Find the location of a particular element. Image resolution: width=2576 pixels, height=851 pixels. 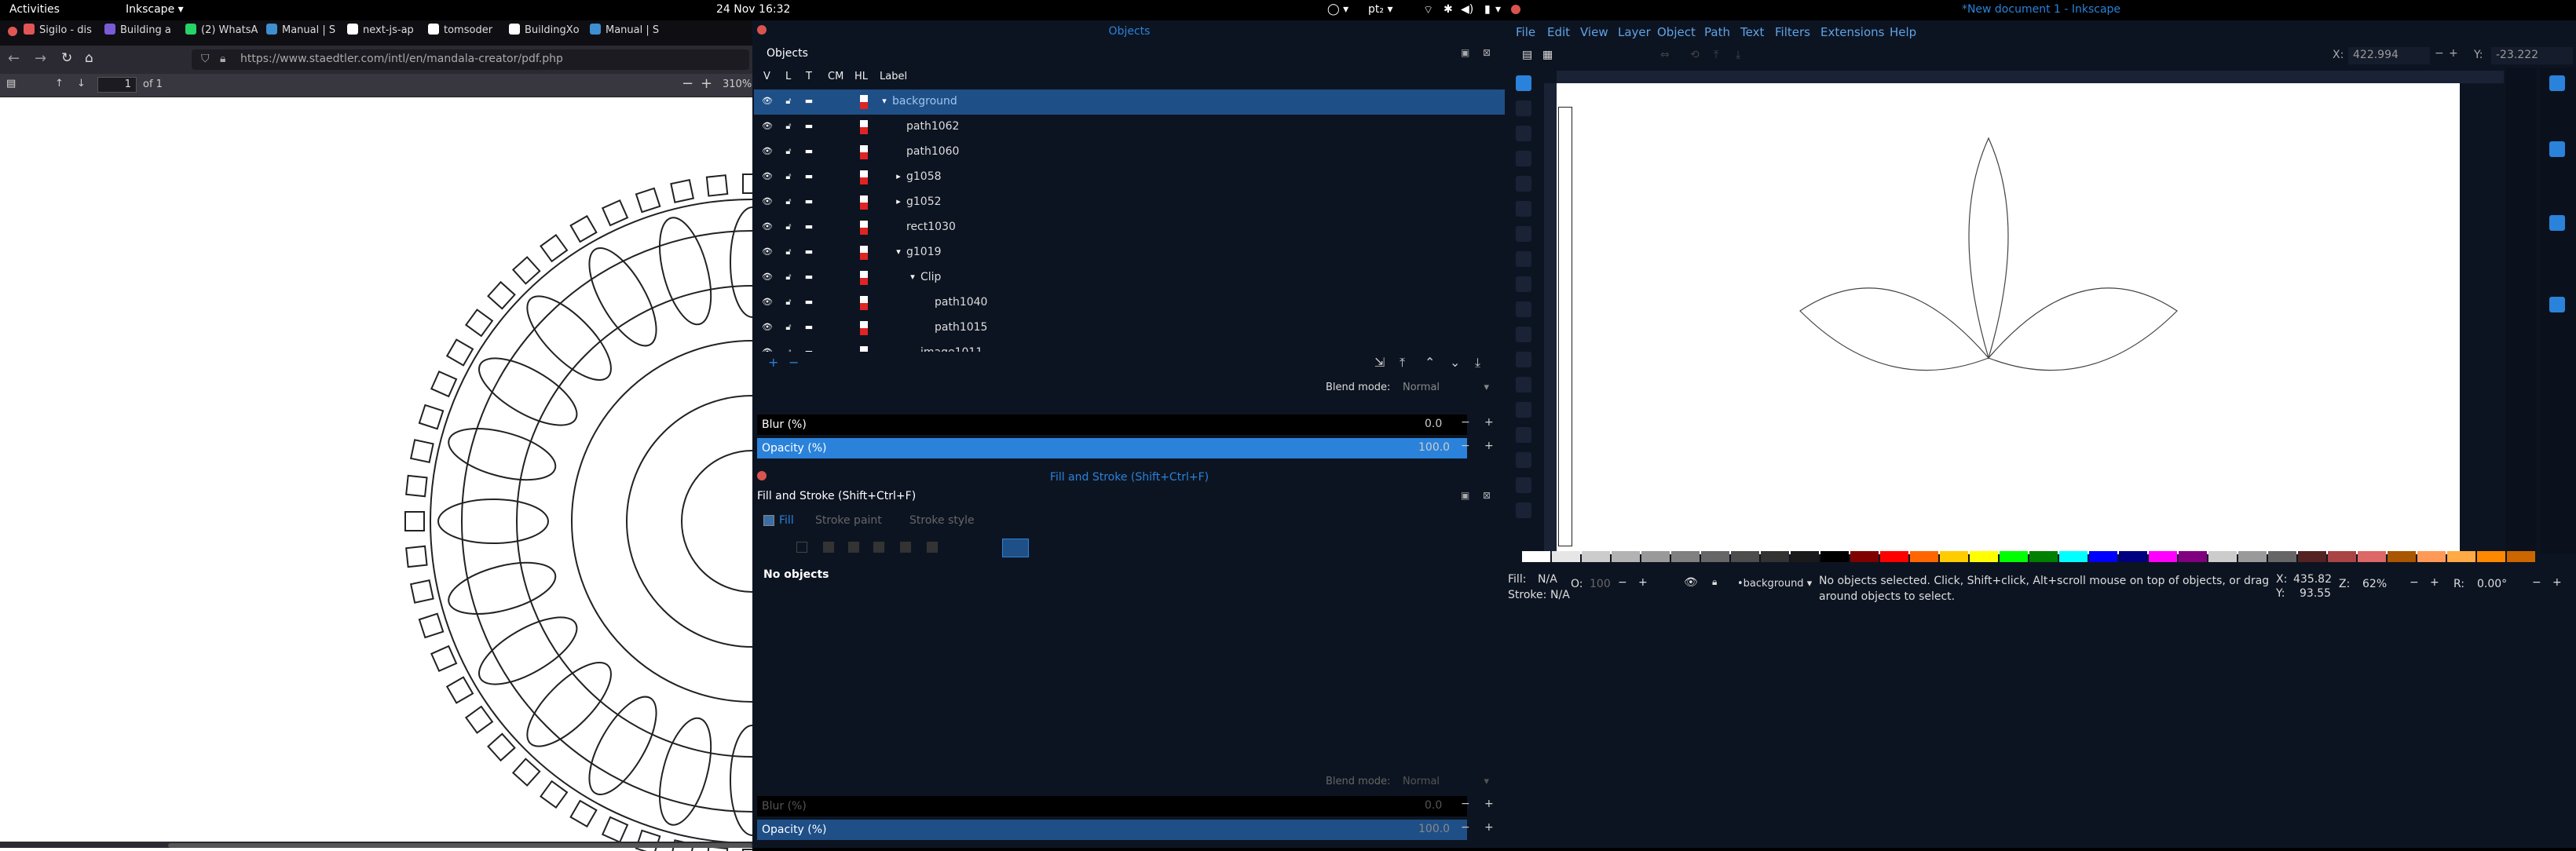

object-label: rect1030 is located at coordinates (931, 227).